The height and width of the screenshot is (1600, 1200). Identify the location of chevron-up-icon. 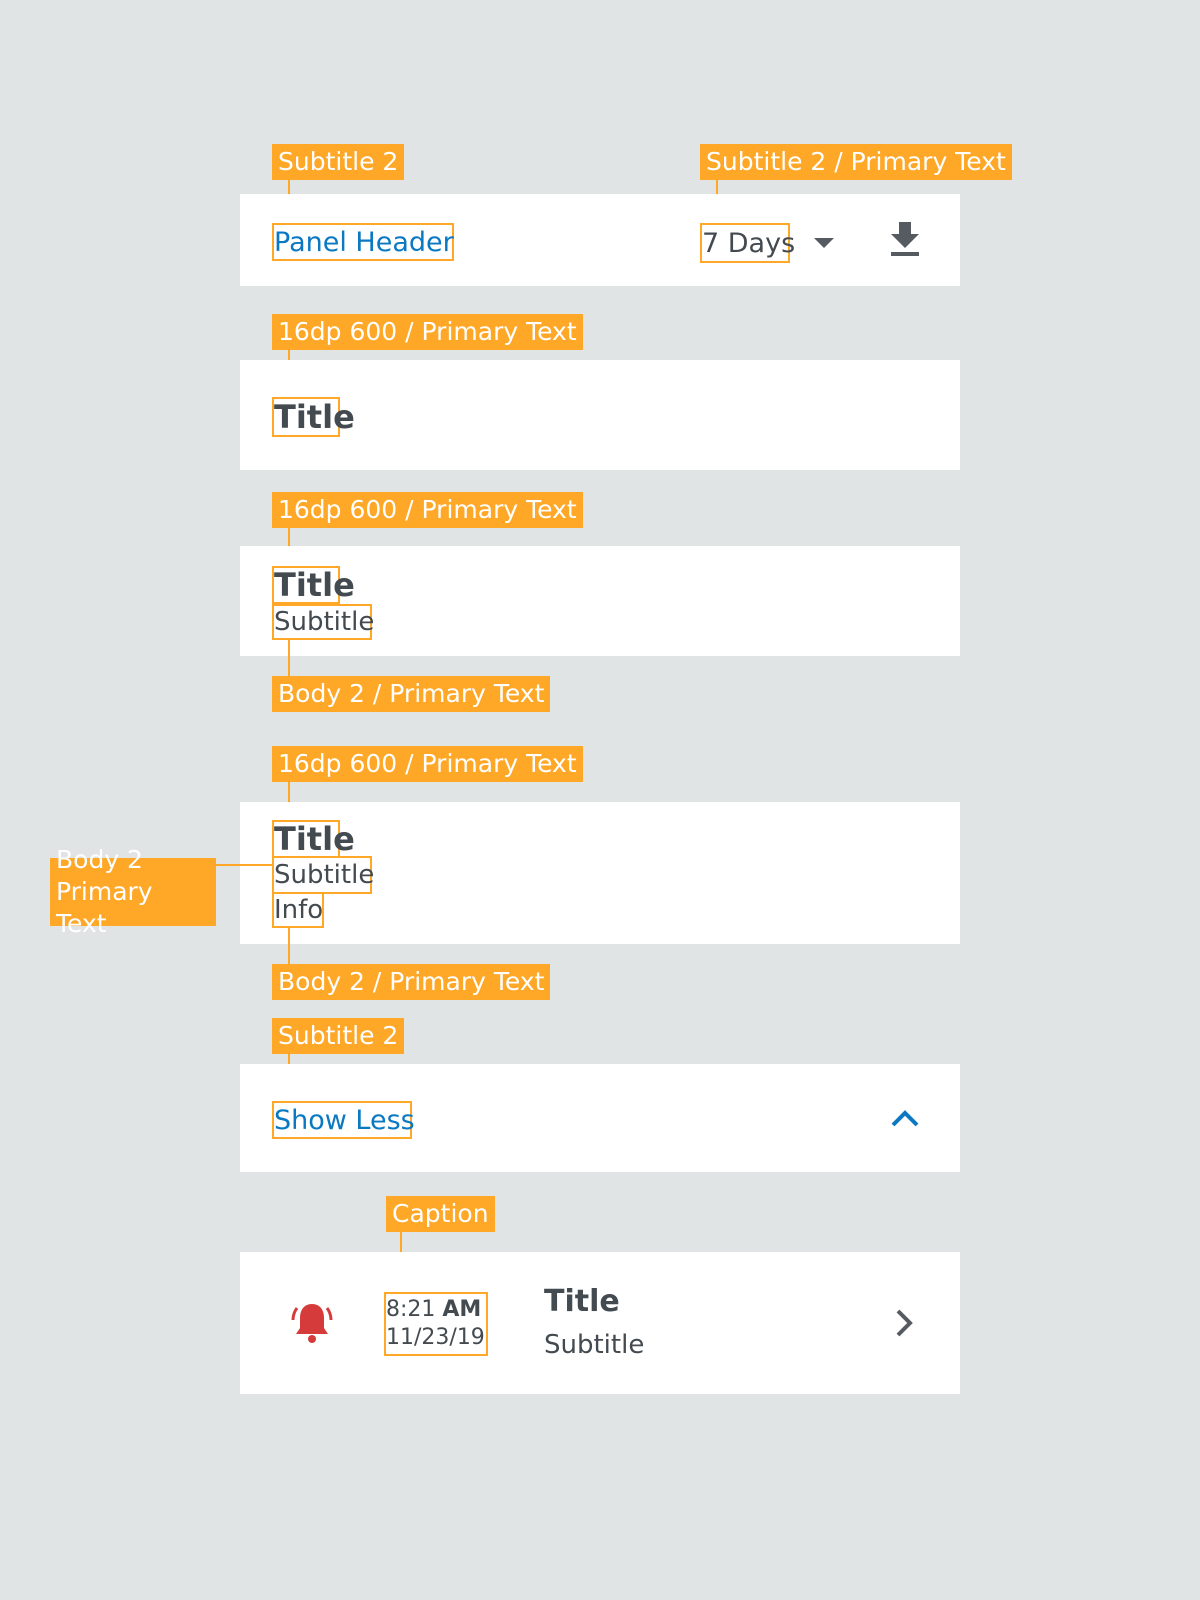
(905, 1118).